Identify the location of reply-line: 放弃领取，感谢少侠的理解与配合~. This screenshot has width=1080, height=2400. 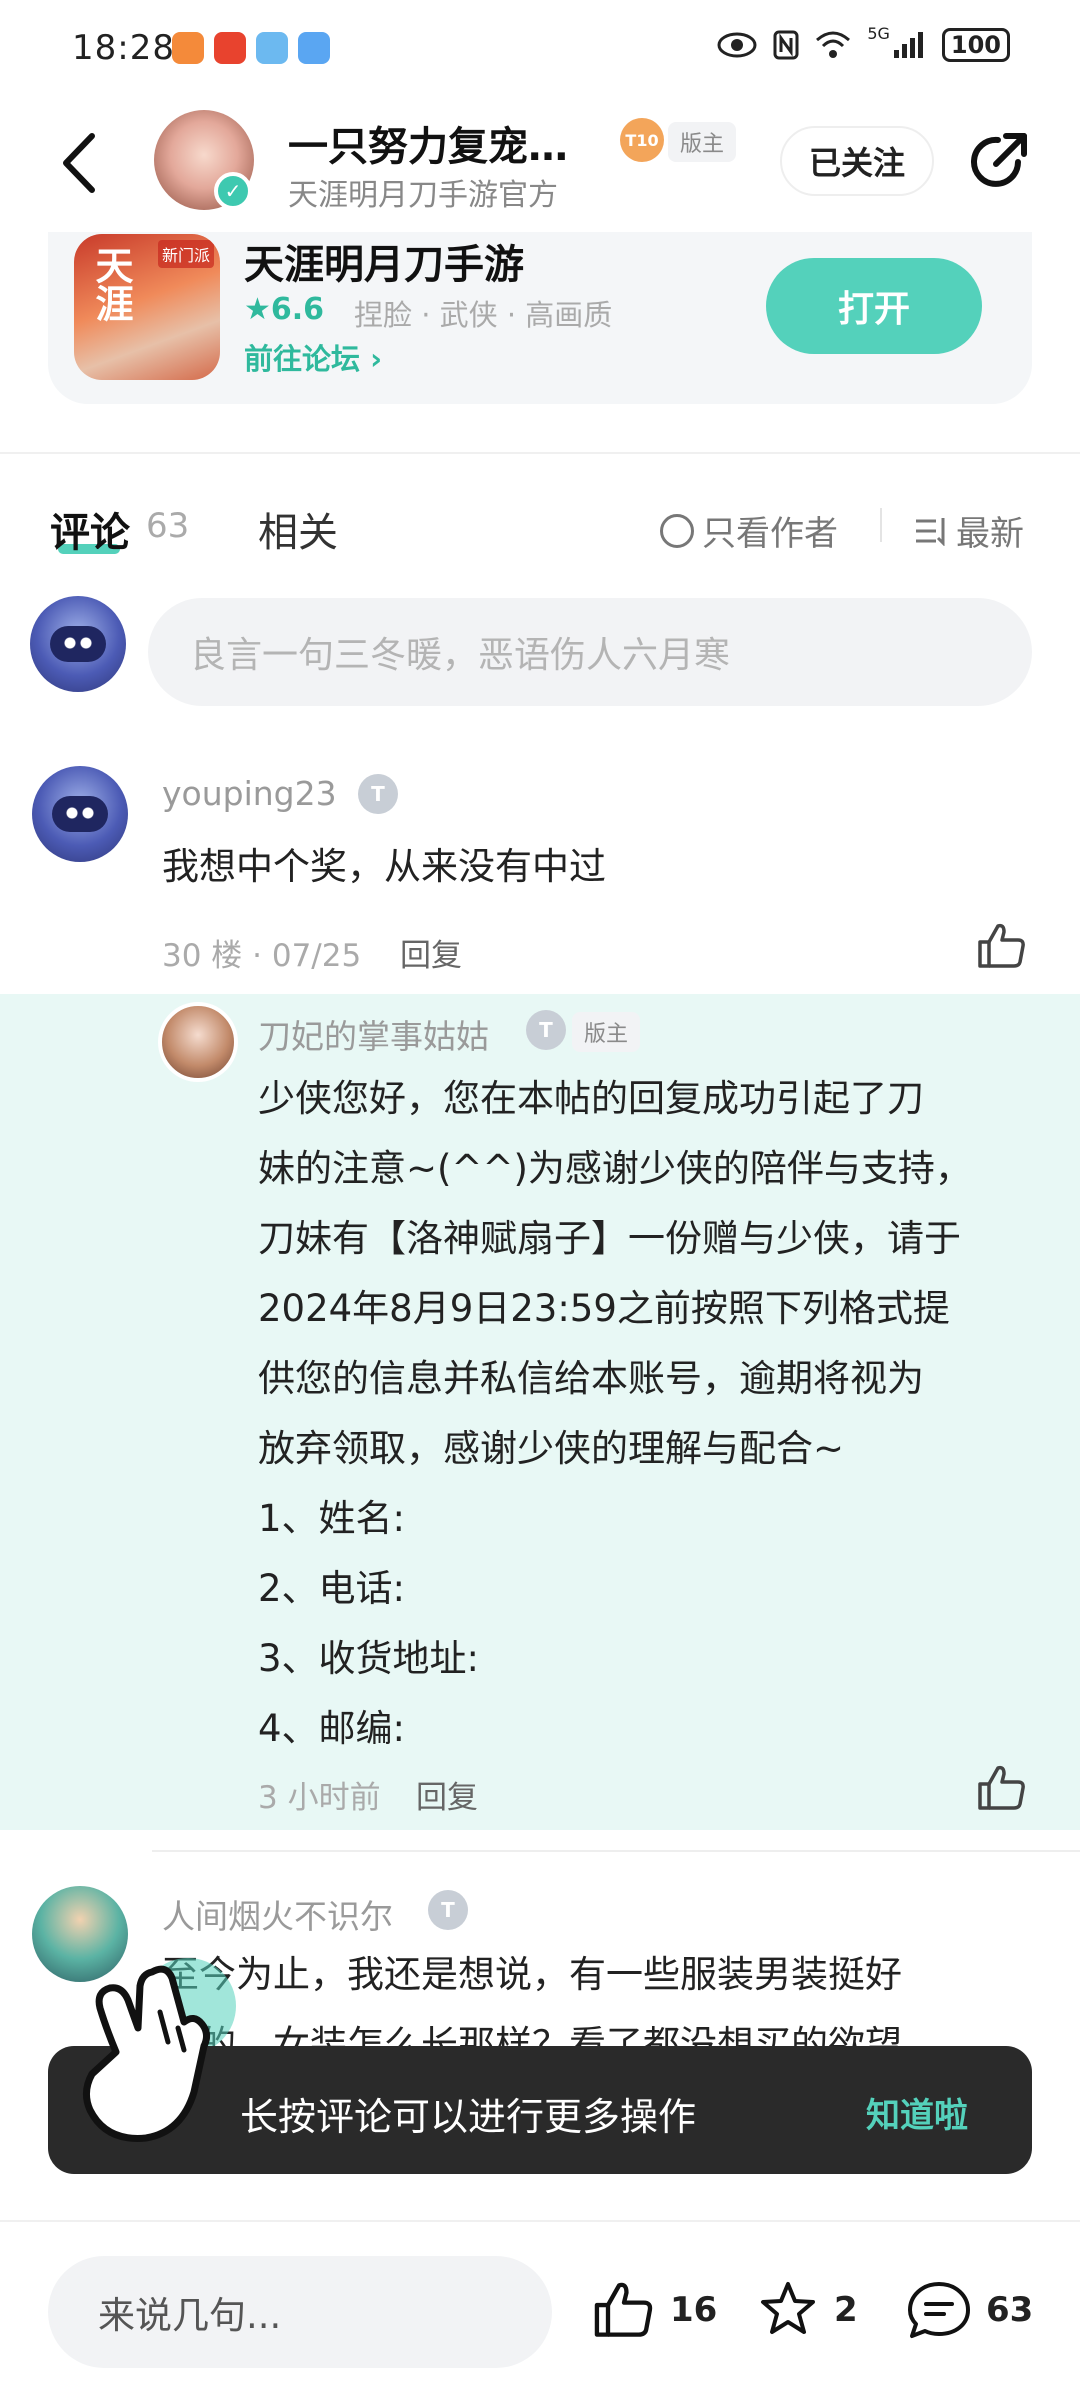
(551, 1448).